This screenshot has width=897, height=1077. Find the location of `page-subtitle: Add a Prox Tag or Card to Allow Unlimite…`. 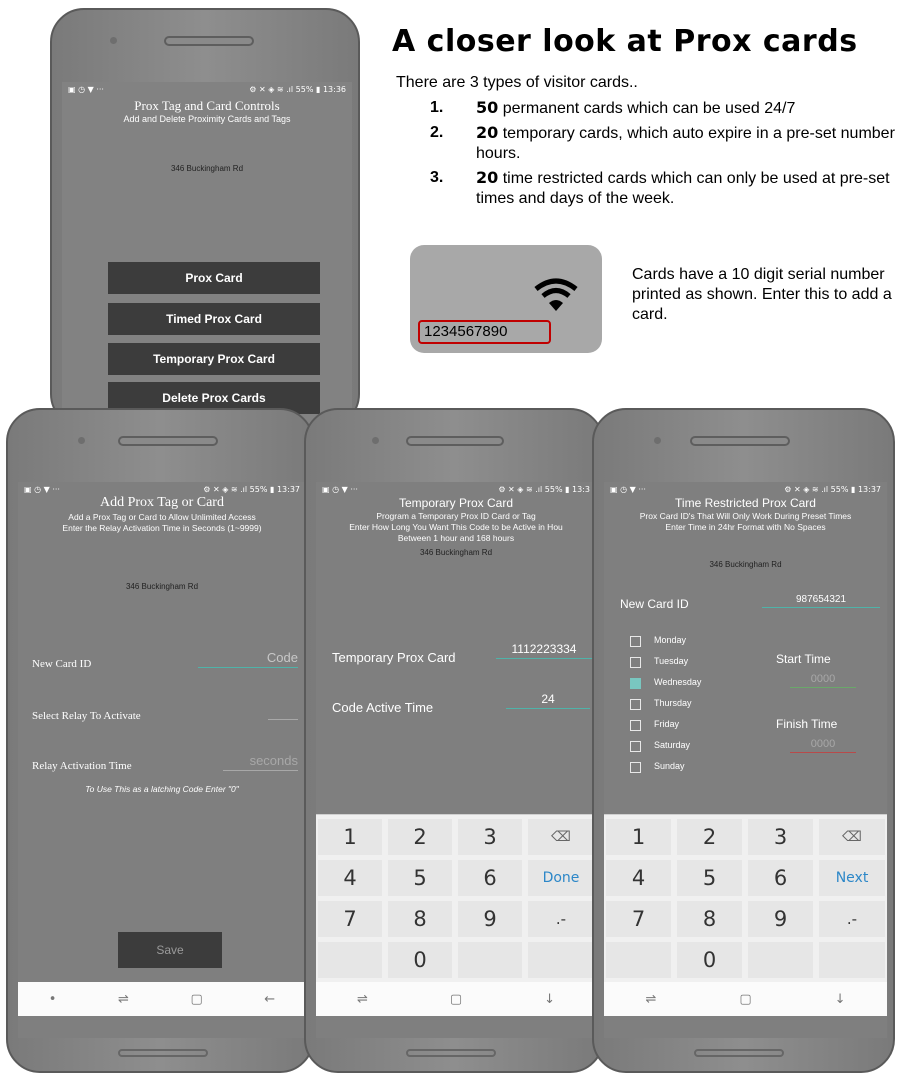

page-subtitle: Add a Prox Tag or Card to Allow Unlimite… is located at coordinates (162, 517).